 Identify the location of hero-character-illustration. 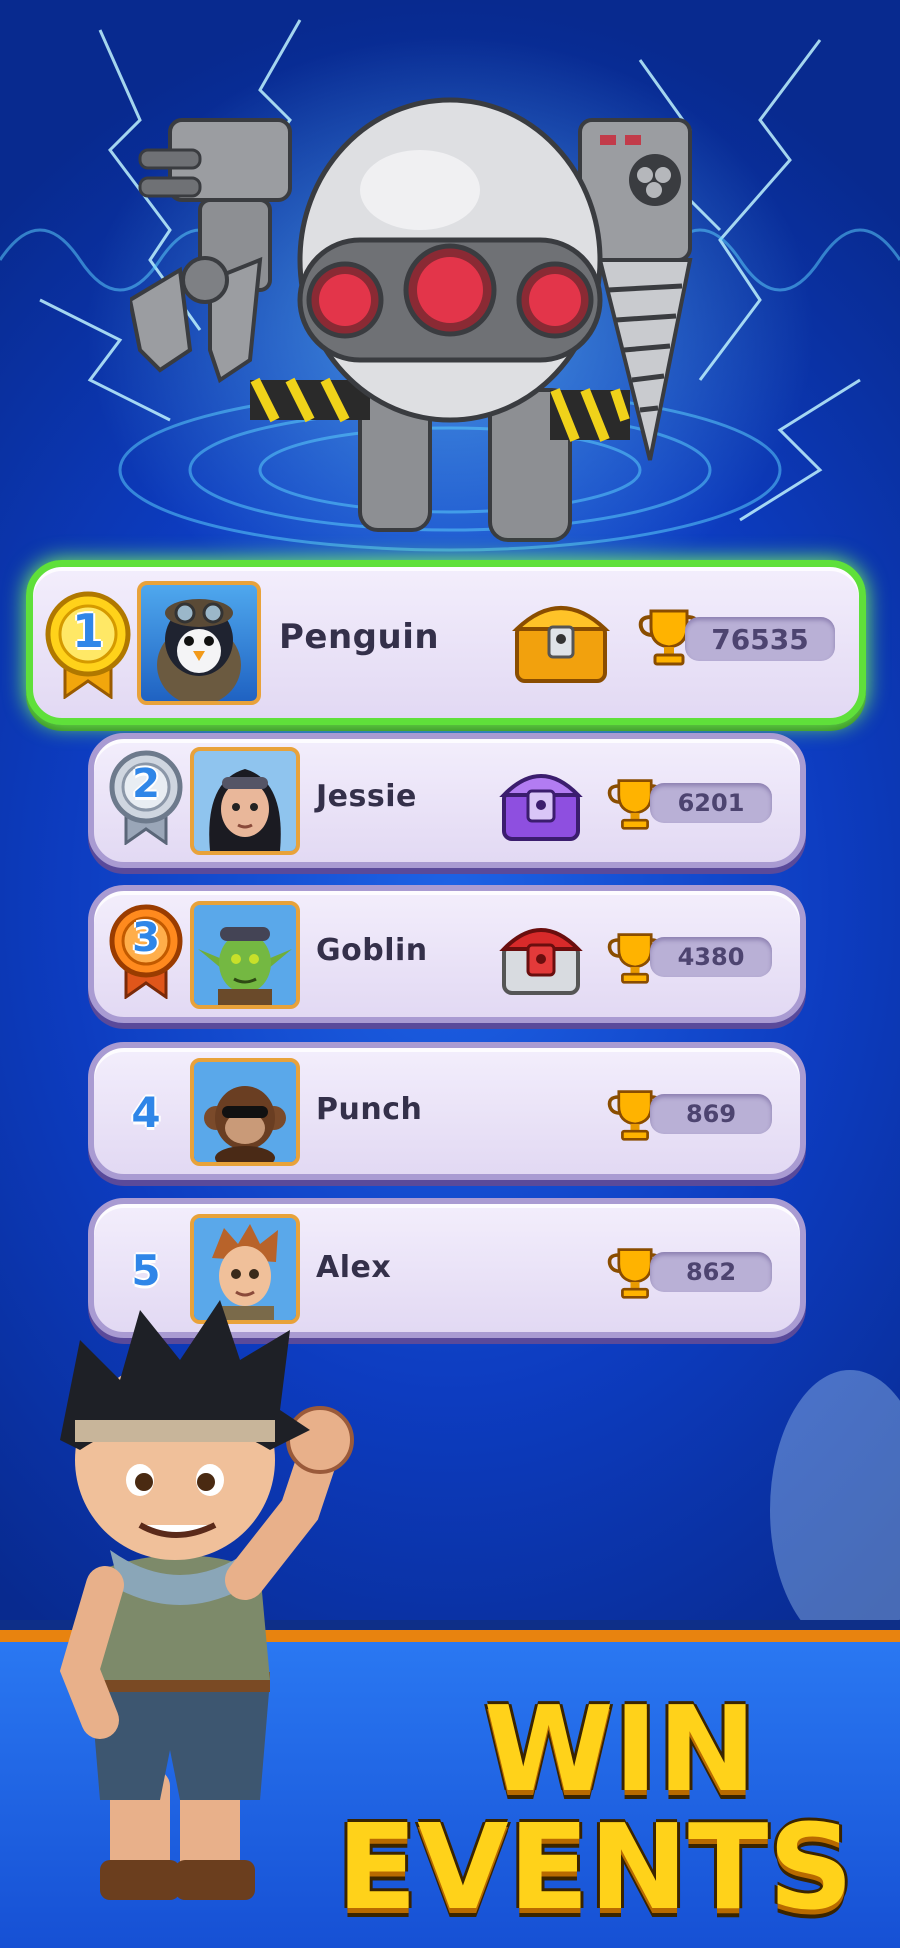
(206, 1600).